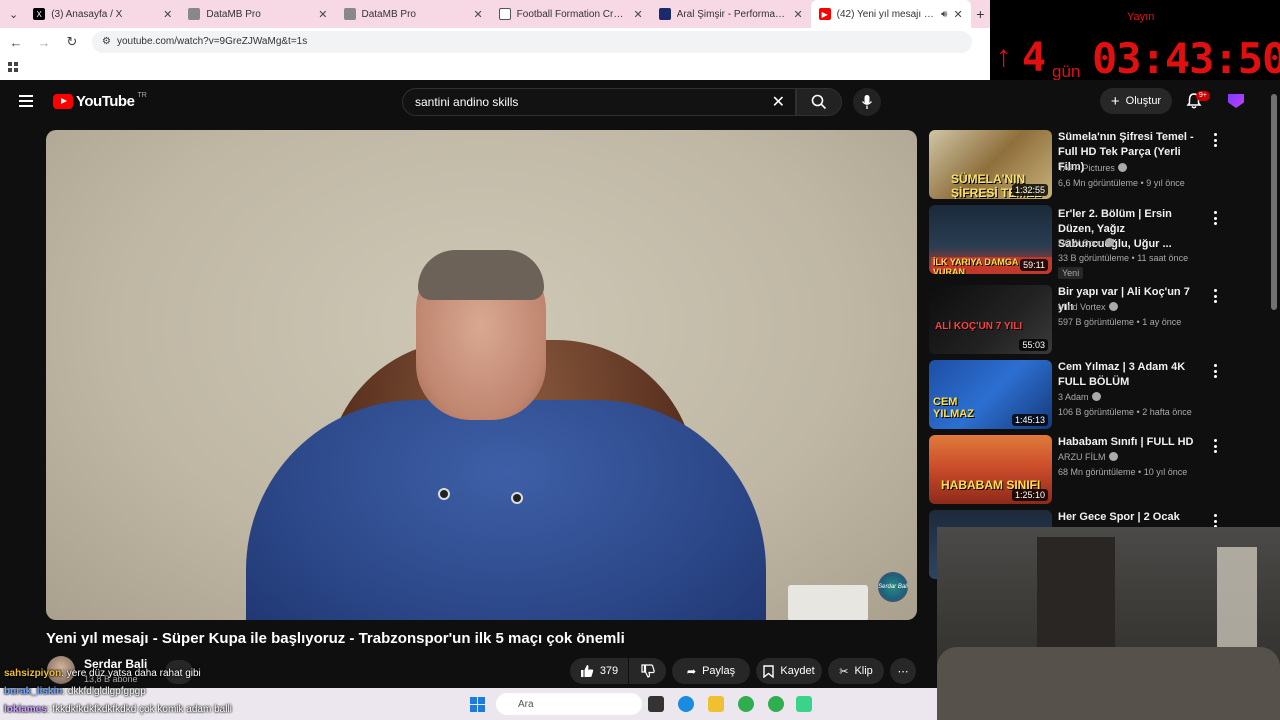 The image size is (1280, 720). I want to click on new-tab-icon: +, so click(980, 14).